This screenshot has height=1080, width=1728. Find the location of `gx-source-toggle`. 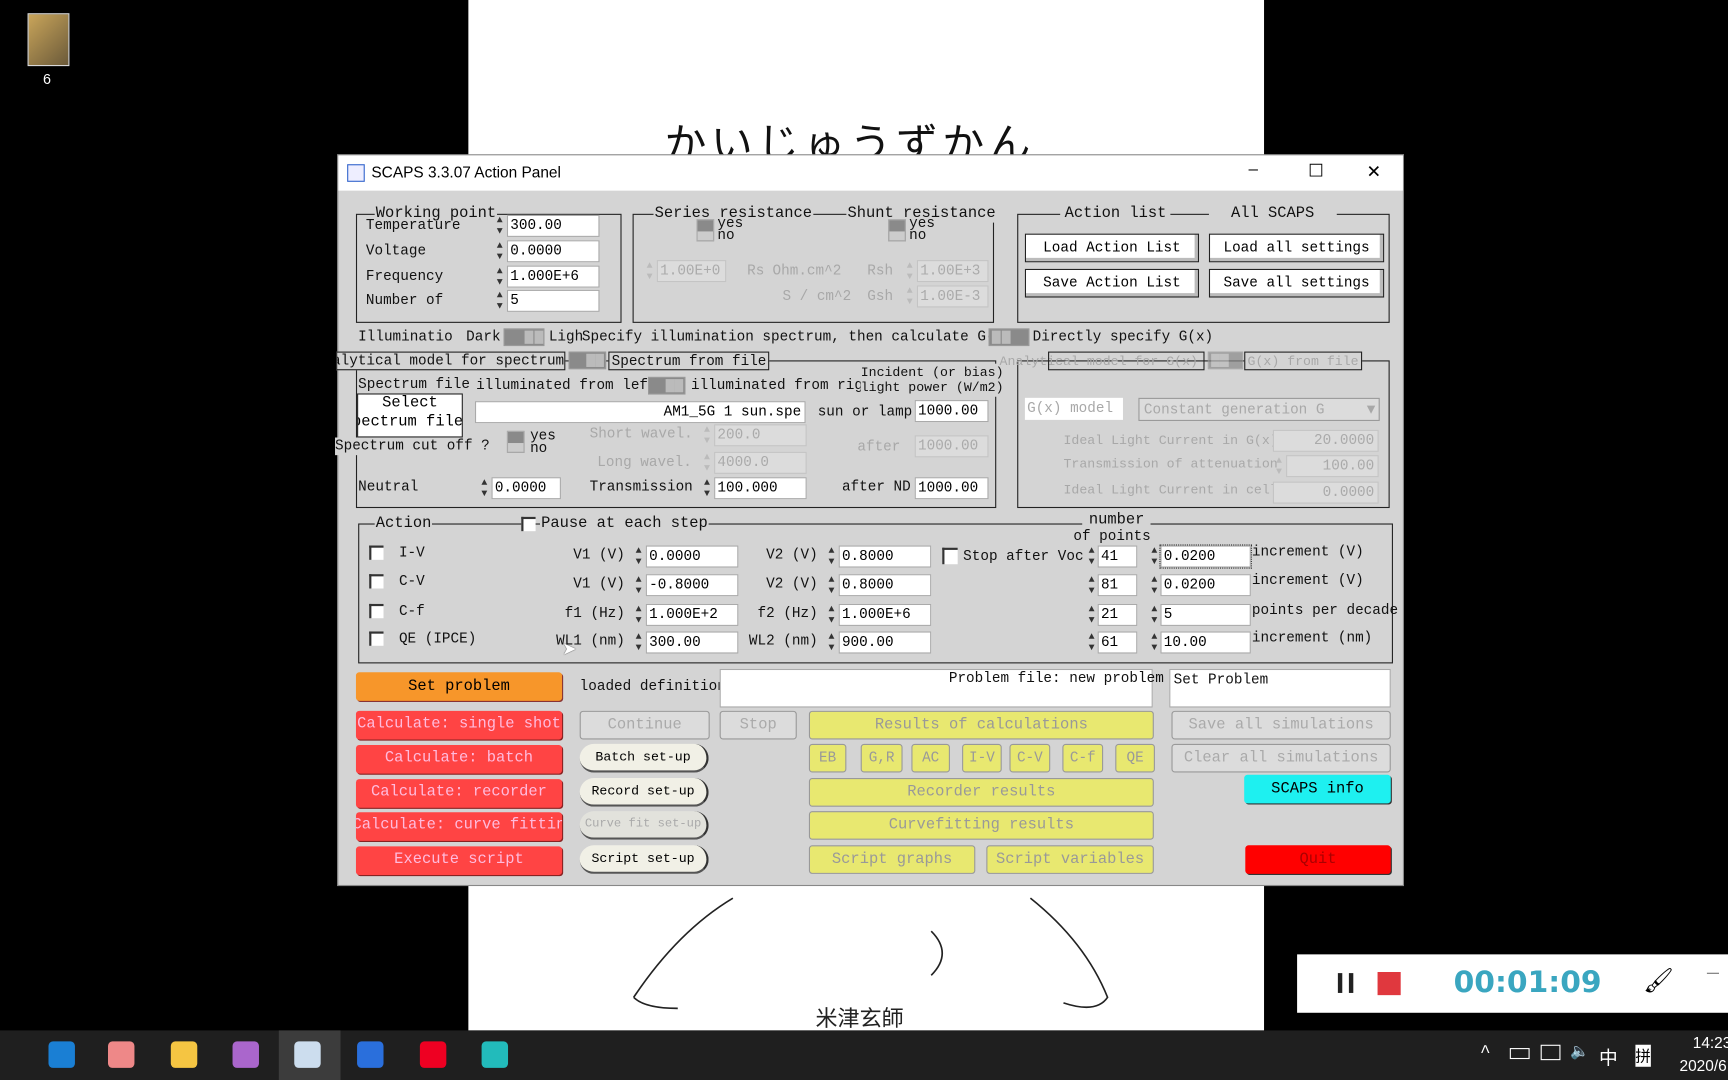

gx-source-toggle is located at coordinates (1225, 360).